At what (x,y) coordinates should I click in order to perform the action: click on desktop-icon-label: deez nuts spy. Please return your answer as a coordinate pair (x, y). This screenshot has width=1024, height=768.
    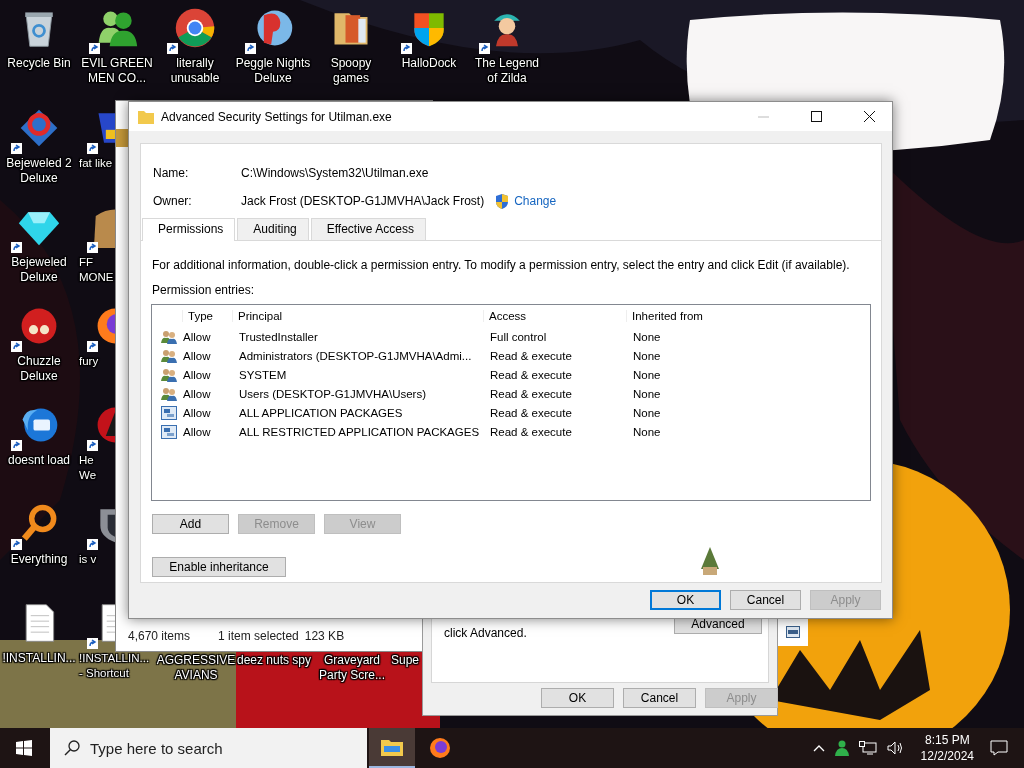
    Looking at the image, I should click on (273, 668).